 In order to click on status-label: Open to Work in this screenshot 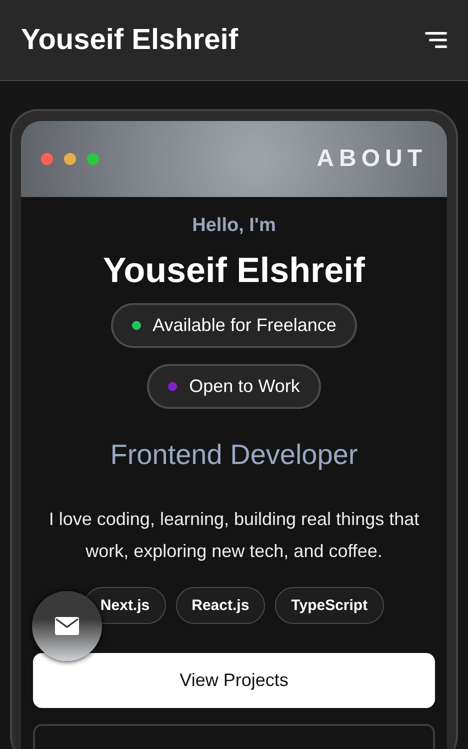, I will do `click(244, 386)`.